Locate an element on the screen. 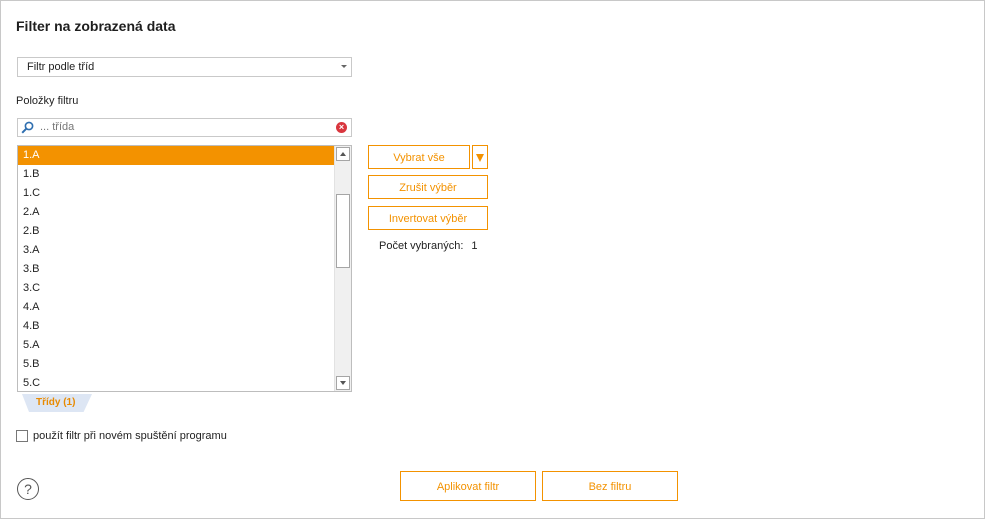 The height and width of the screenshot is (519, 985). selected-count-label: Počet vybraných: is located at coordinates (421, 246).